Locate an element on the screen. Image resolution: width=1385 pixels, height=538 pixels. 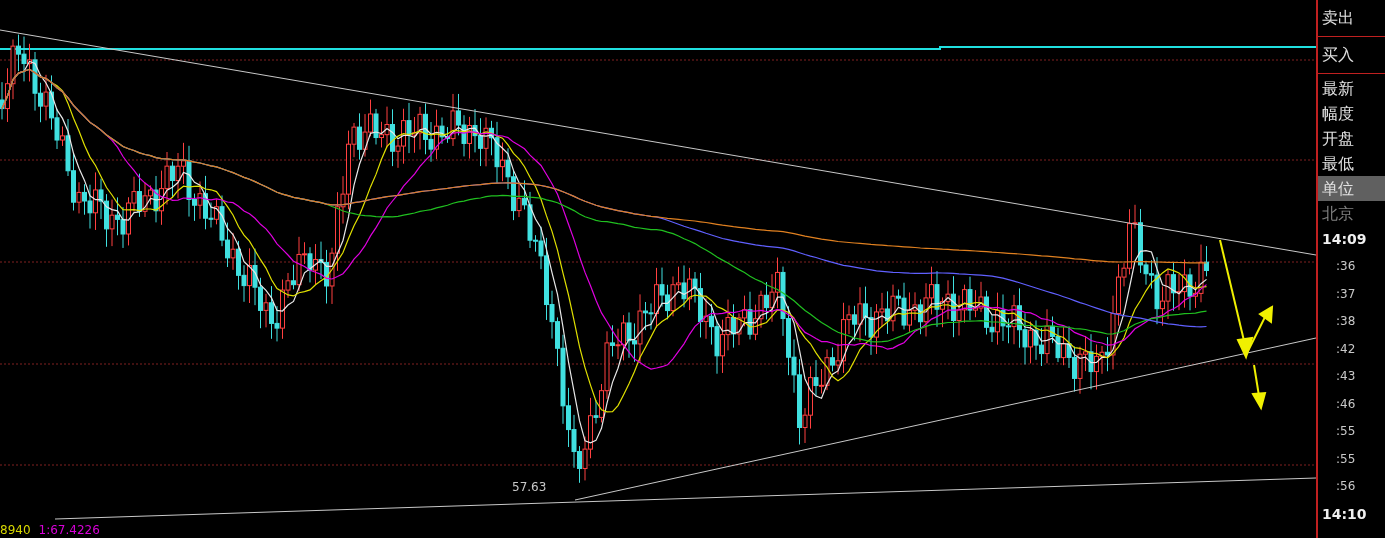
indicator-value: 8940 is located at coordinates (15, 530).